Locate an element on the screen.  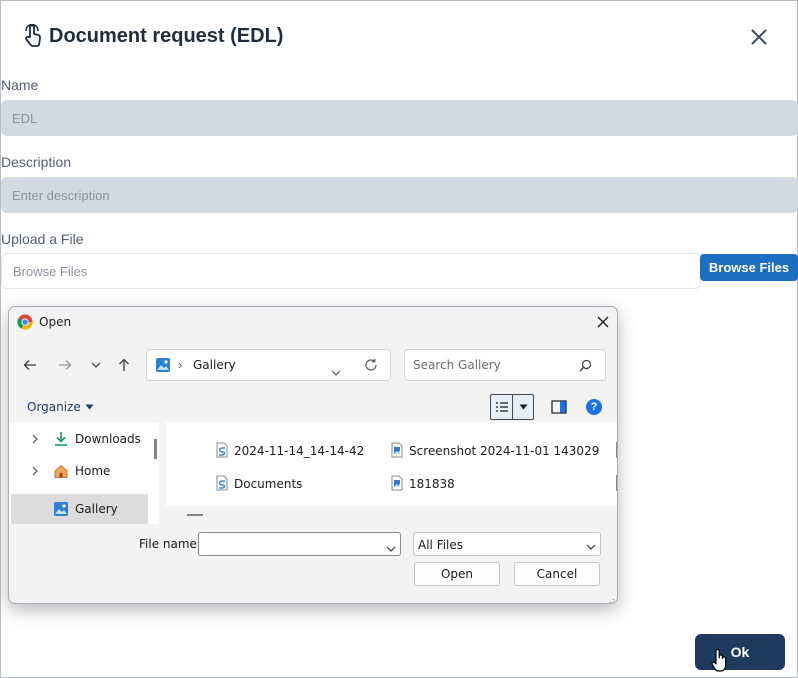
file-name: 2024-11-14_14-14-42 is located at coordinates (299, 451).